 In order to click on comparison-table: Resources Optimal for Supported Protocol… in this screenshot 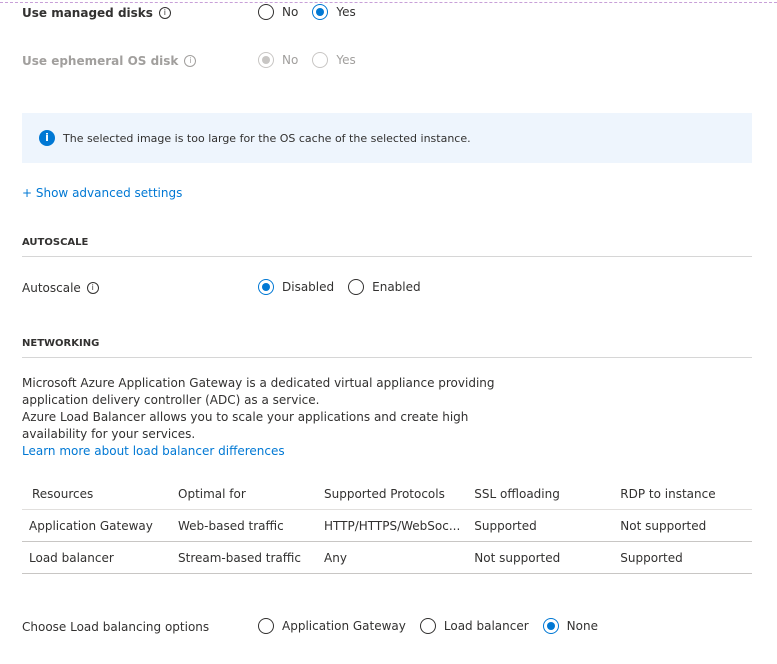, I will do `click(387, 526)`.